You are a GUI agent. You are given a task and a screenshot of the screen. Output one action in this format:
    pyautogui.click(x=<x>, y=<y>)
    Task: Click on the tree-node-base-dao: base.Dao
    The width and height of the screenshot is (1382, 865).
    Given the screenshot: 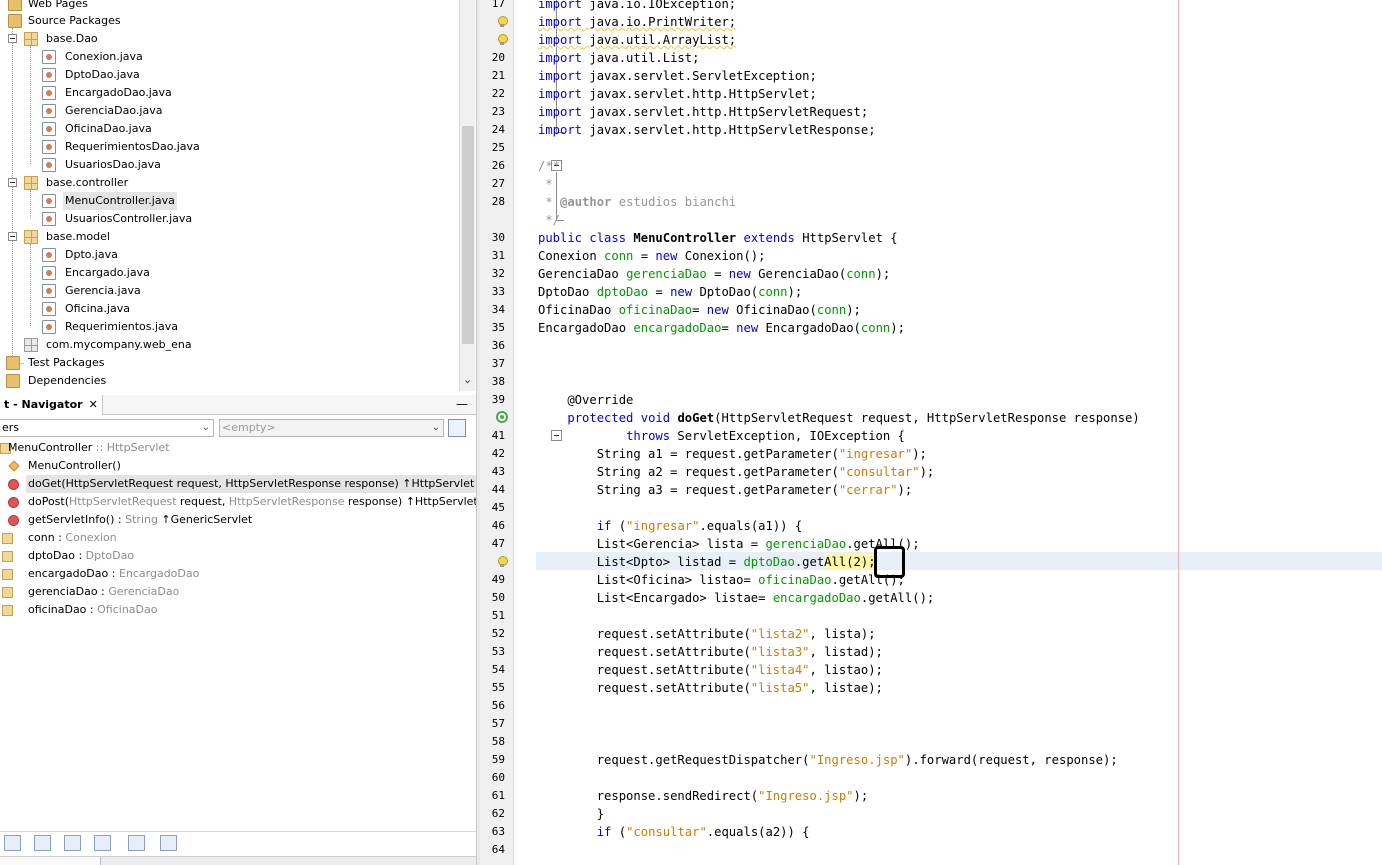 What is the action you would take?
    pyautogui.click(x=220, y=39)
    